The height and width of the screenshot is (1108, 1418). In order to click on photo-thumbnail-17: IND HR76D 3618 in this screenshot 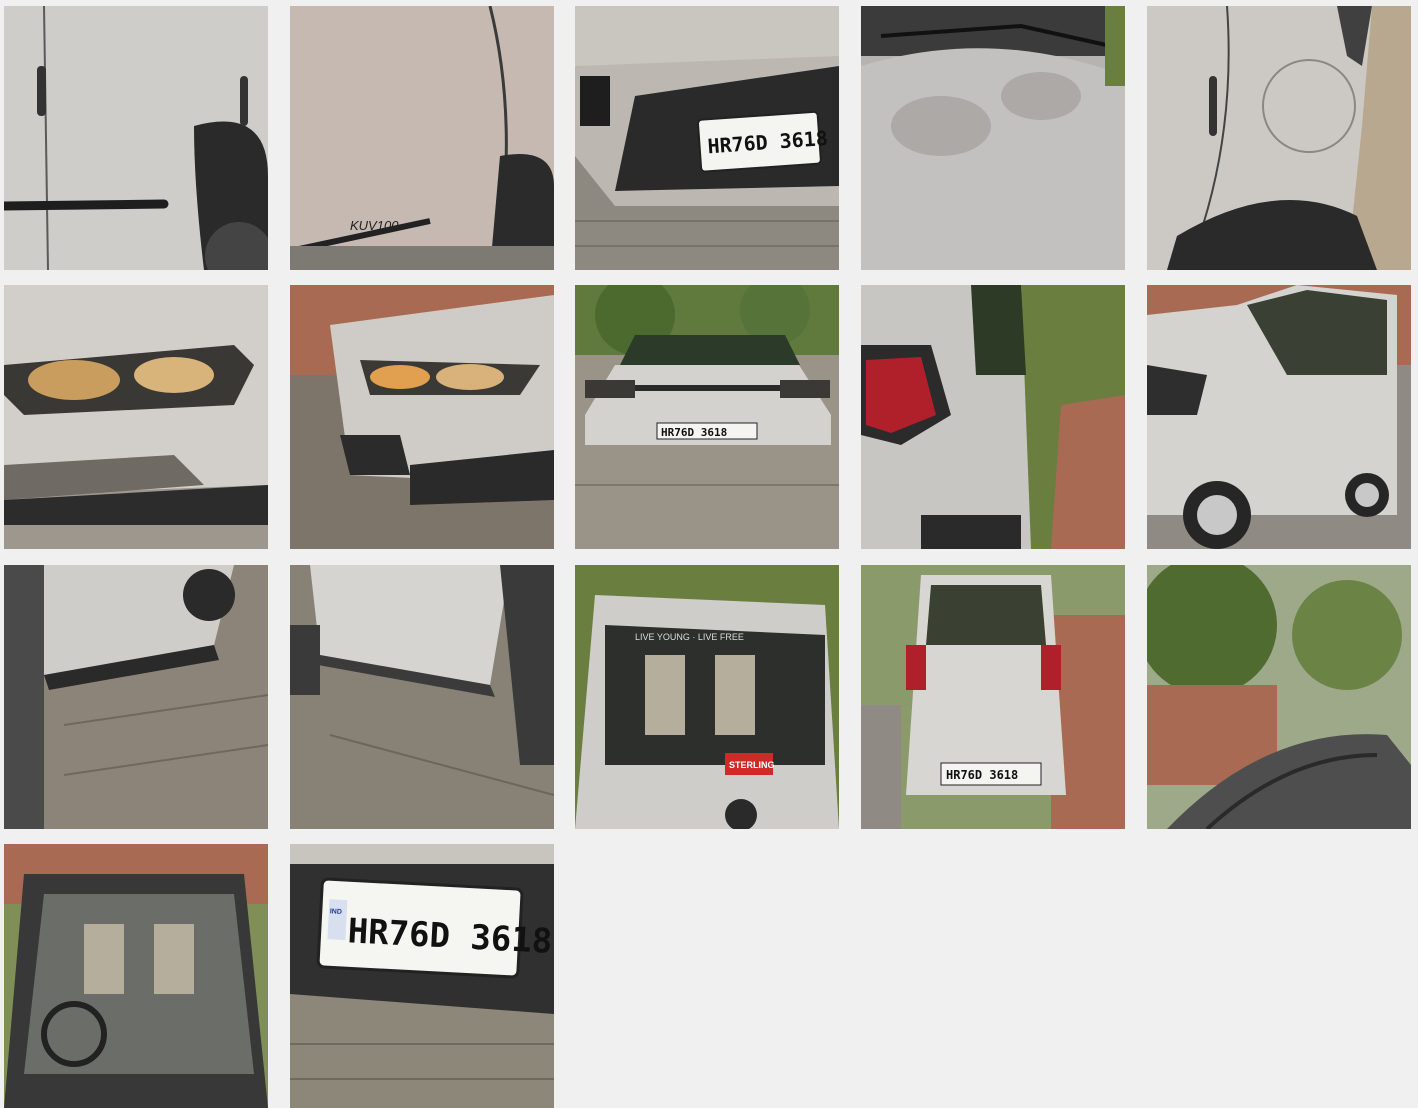, I will do `click(422, 976)`.